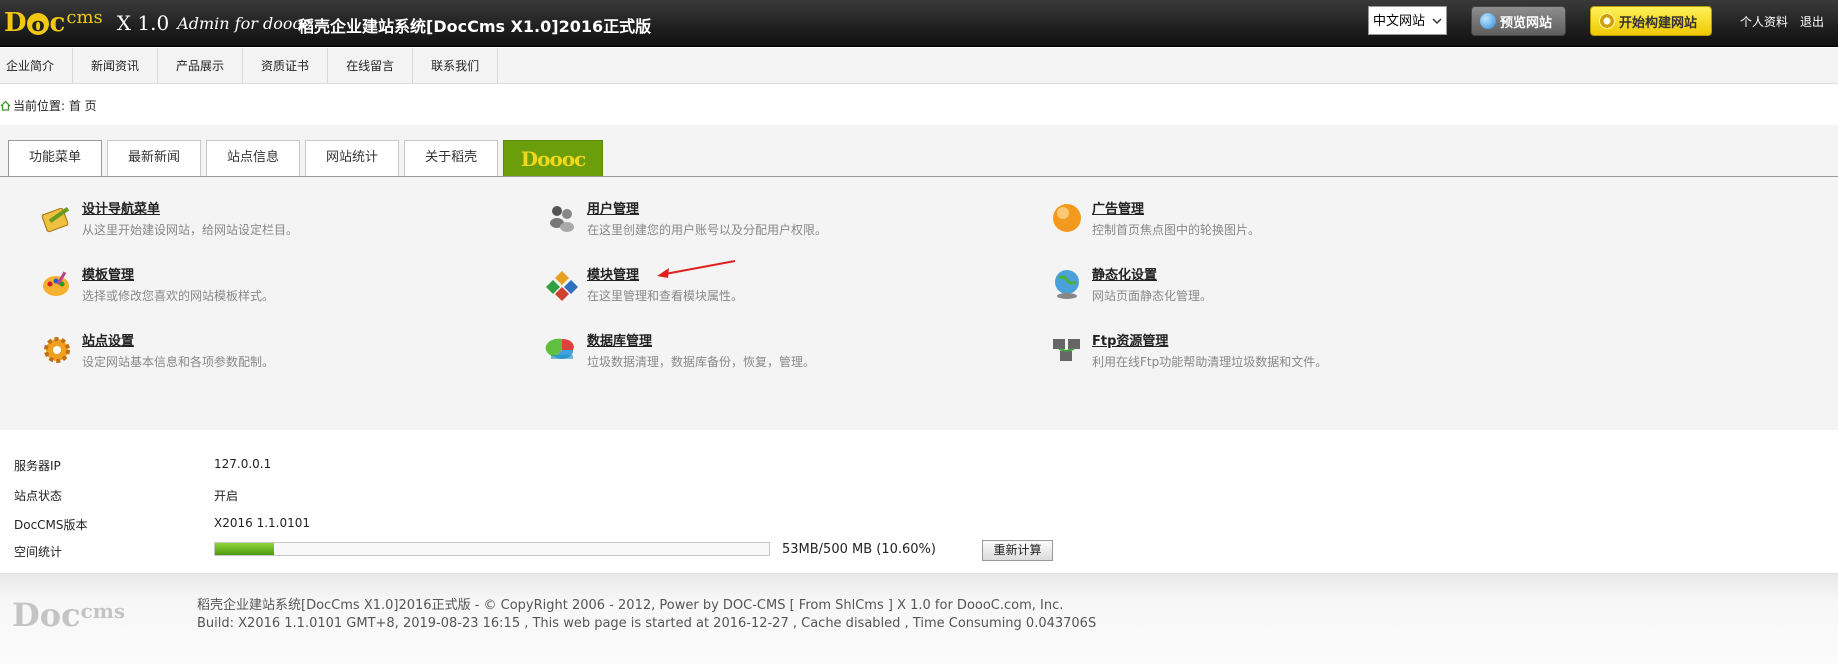 This screenshot has height=664, width=1838. I want to click on recalculate-button: 重新计算, so click(1017, 550).